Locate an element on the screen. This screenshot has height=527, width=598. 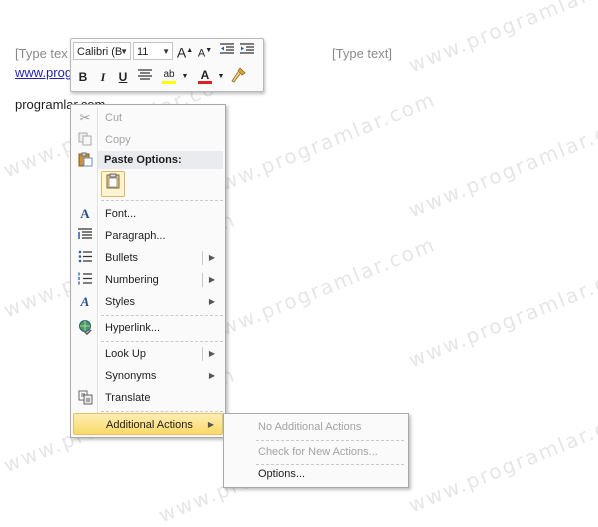
font-color-button: A is located at coordinates (205, 75).